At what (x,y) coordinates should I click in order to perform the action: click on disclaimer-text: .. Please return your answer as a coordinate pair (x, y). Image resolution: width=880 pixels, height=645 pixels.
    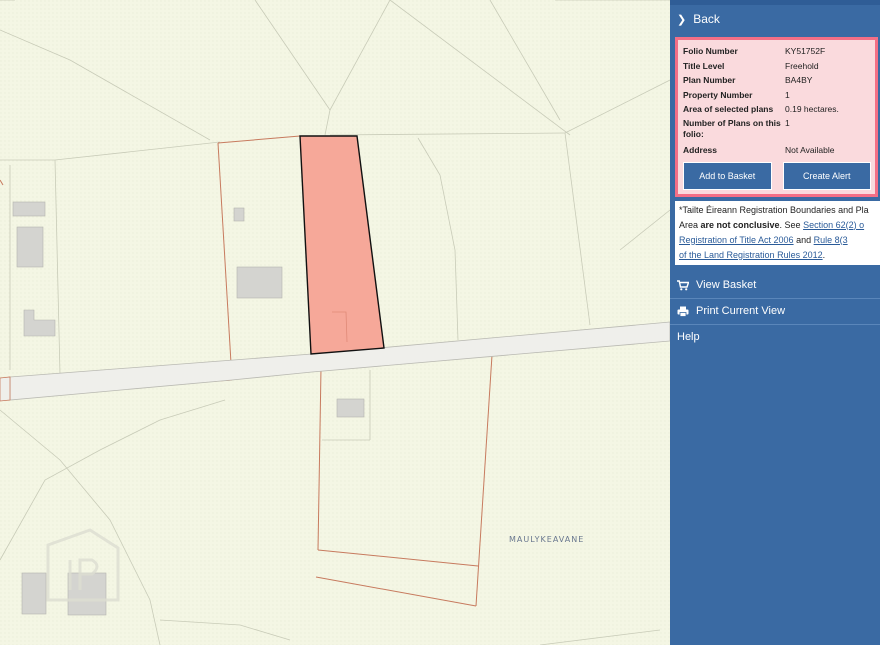
    Looking at the image, I should click on (824, 254).